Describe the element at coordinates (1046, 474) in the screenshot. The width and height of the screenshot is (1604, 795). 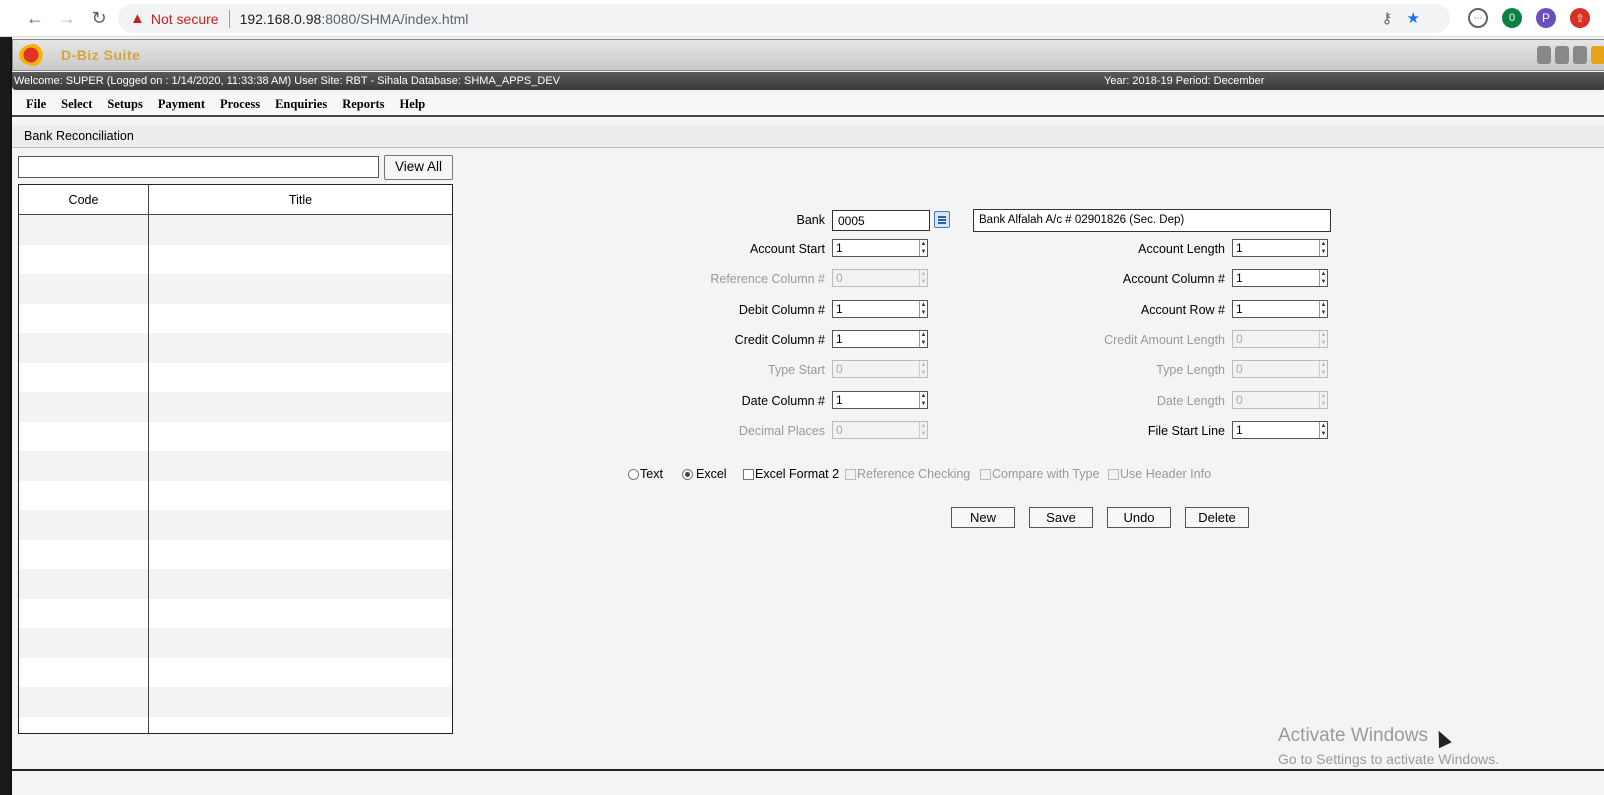
I see `option-compare-with-type-label: Compare with Type` at that location.